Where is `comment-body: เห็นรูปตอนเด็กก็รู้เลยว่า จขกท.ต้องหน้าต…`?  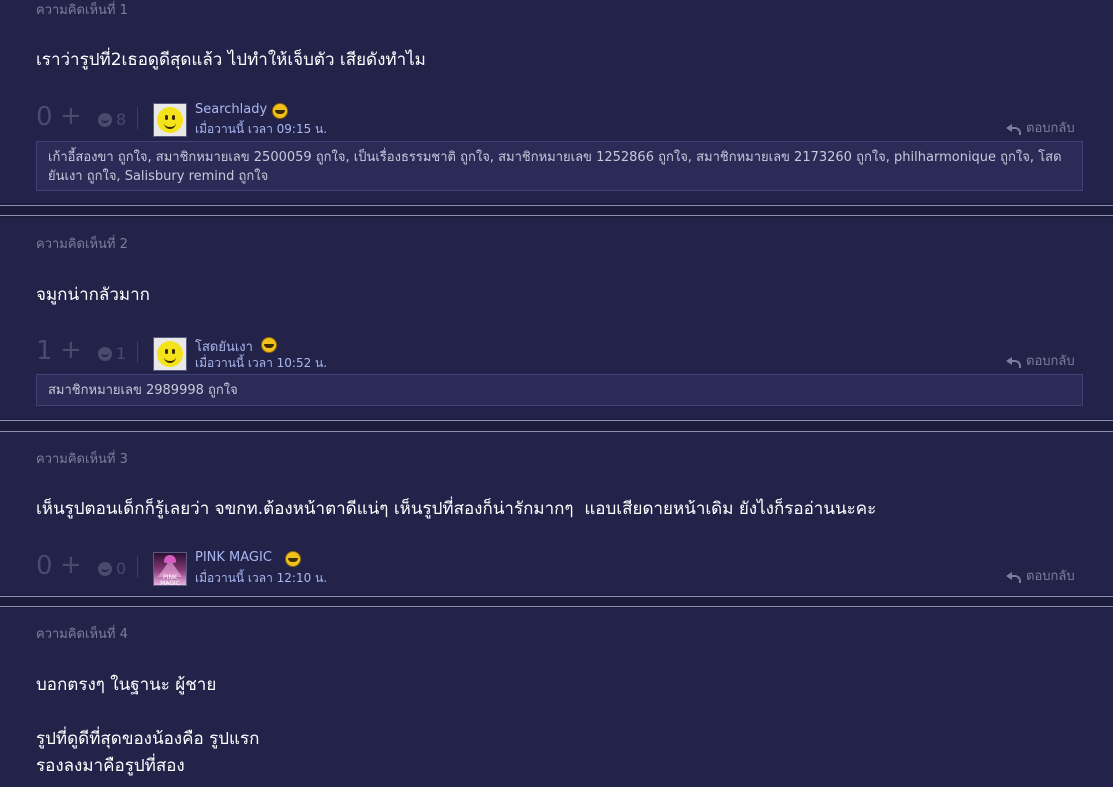
comment-body: เห็นรูปตอนเด็กก็รู้เลยว่า จขกท.ต้องหน้าต… is located at coordinates (456, 508).